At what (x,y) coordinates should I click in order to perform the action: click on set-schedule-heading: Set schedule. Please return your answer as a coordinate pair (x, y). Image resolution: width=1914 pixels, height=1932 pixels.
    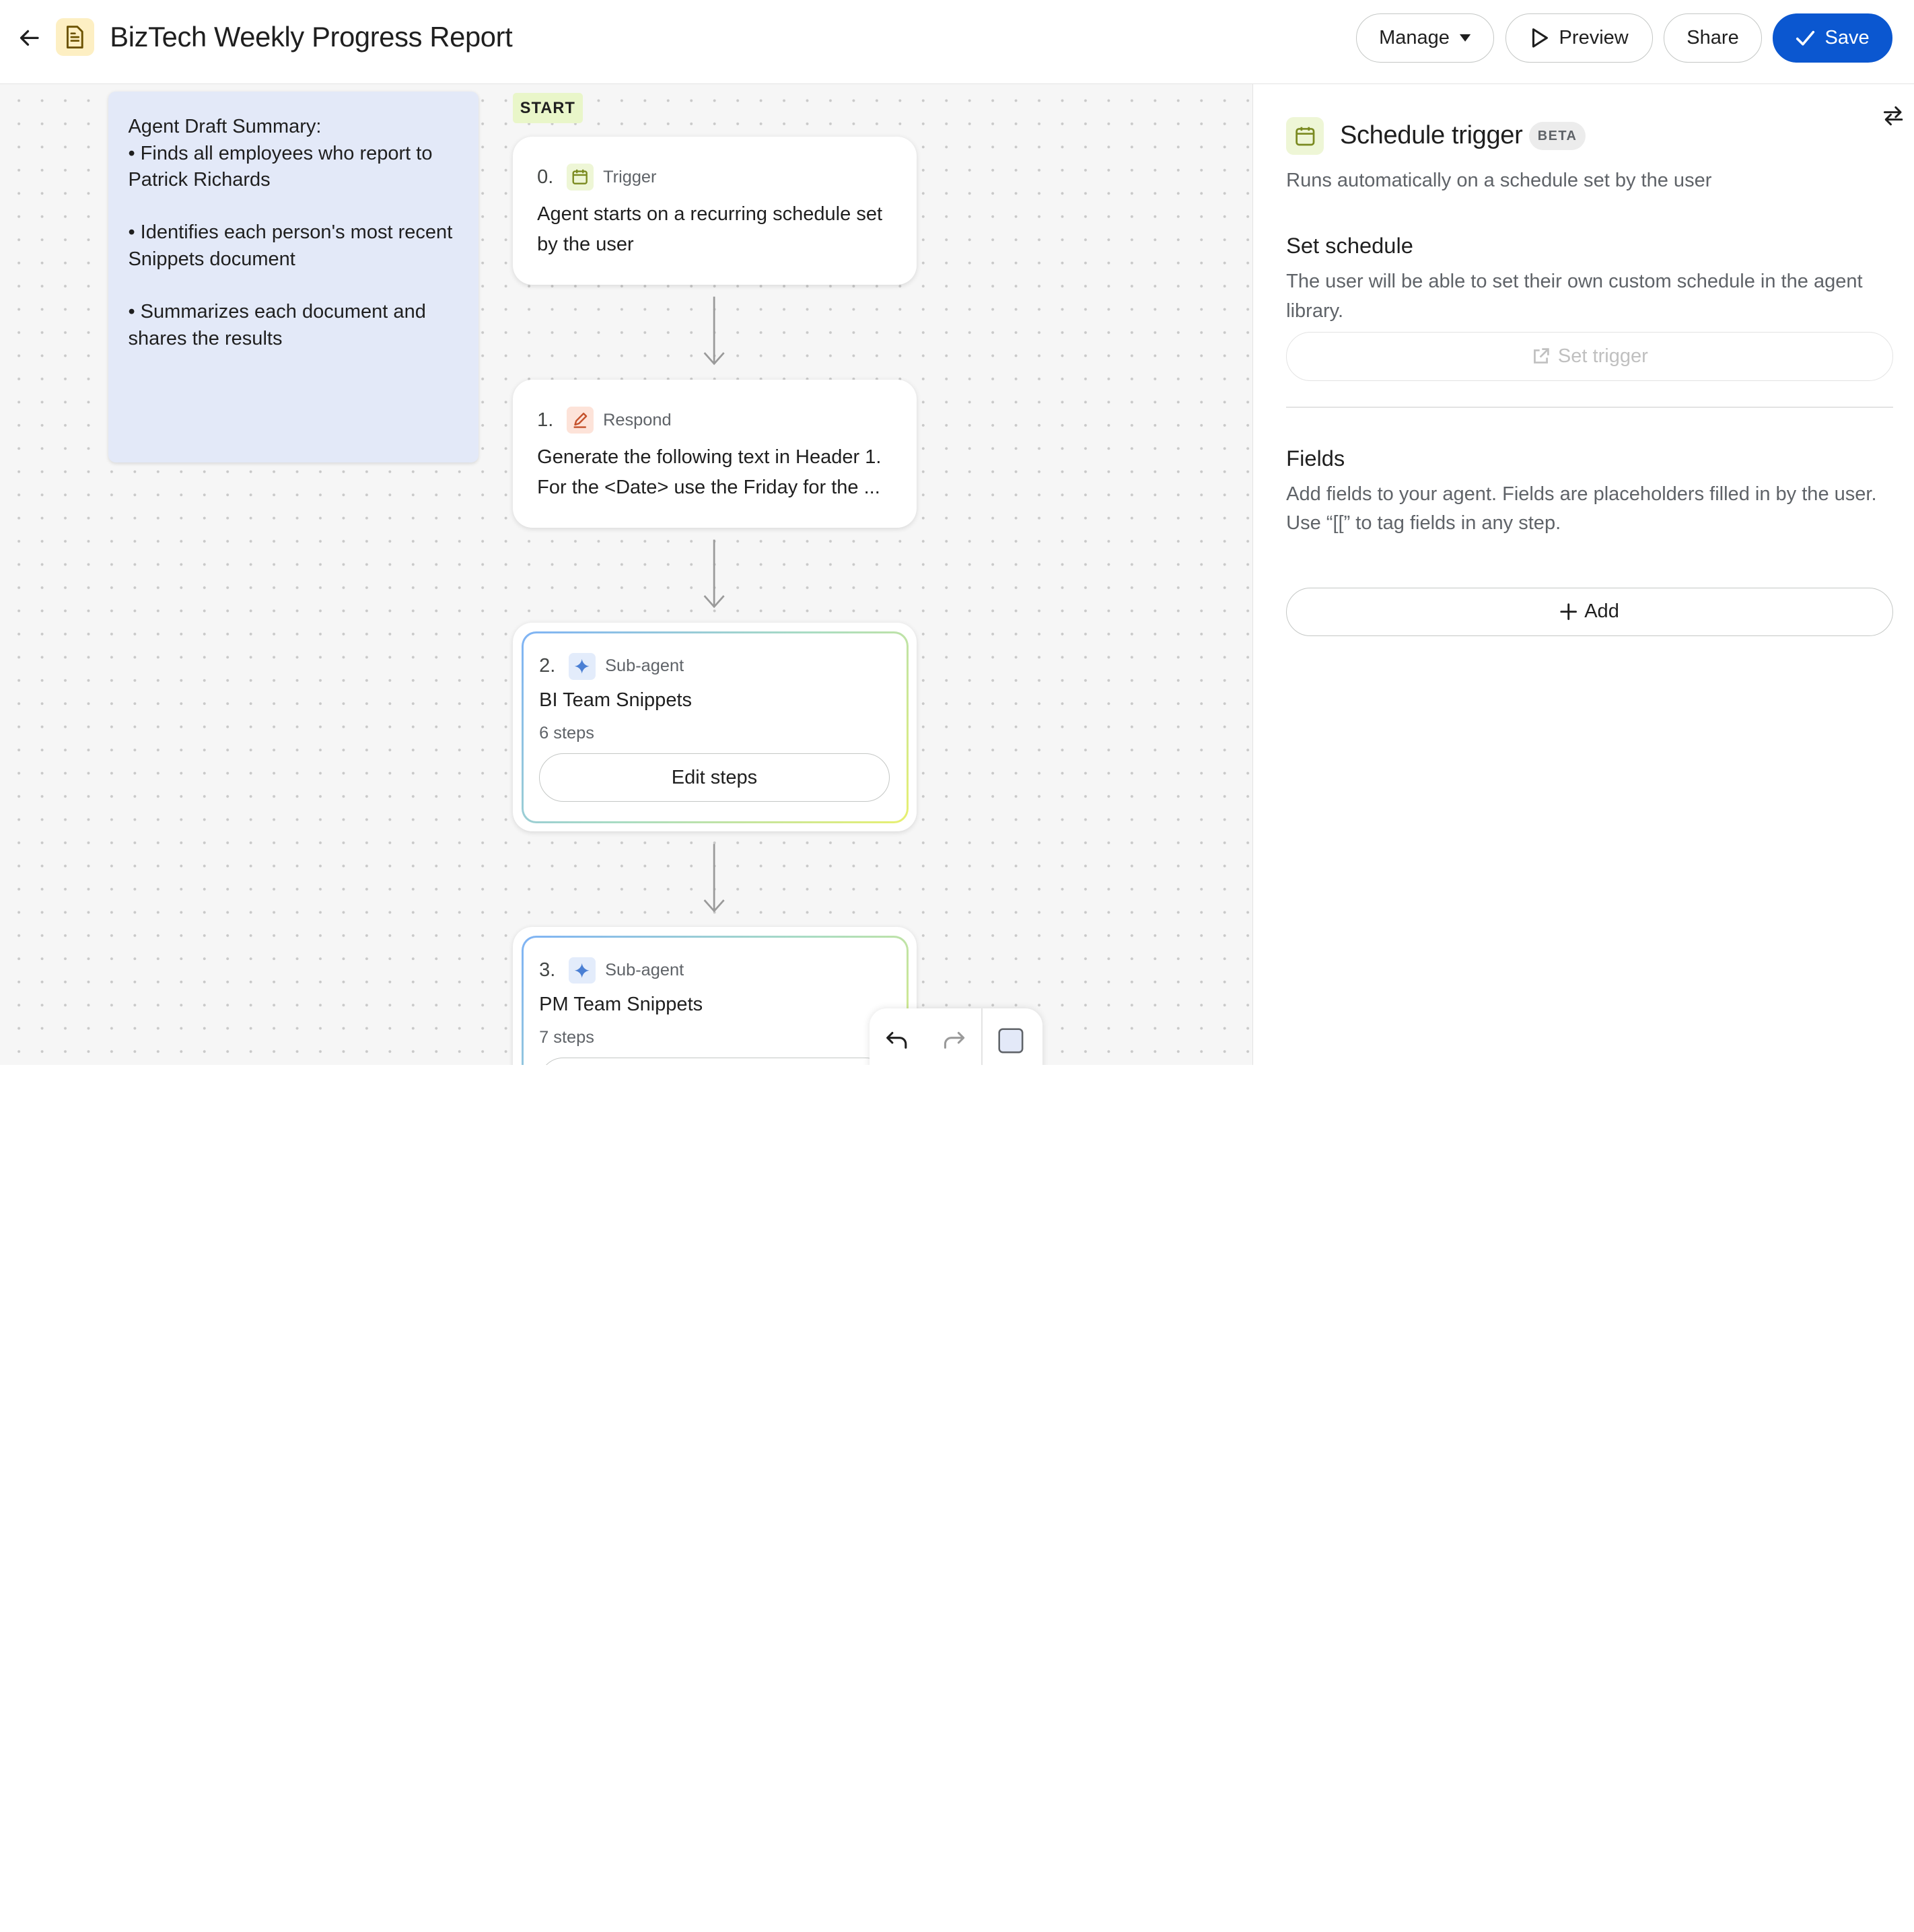
    Looking at the image, I should click on (1349, 246).